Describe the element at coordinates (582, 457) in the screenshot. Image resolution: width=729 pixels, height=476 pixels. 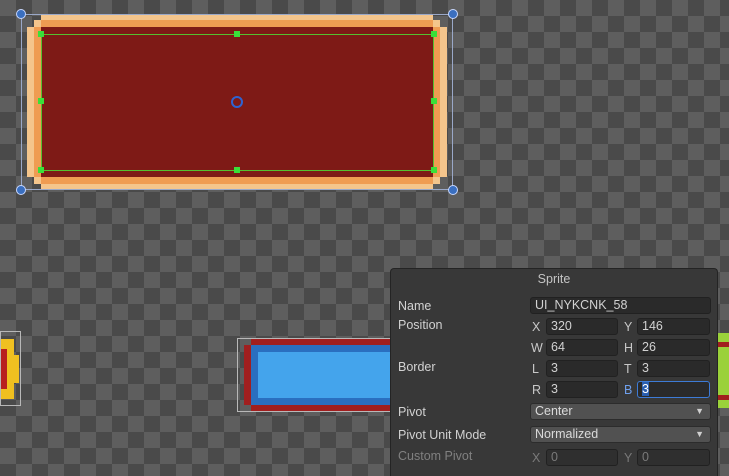
I see `custom-pivot-x-field: 0` at that location.